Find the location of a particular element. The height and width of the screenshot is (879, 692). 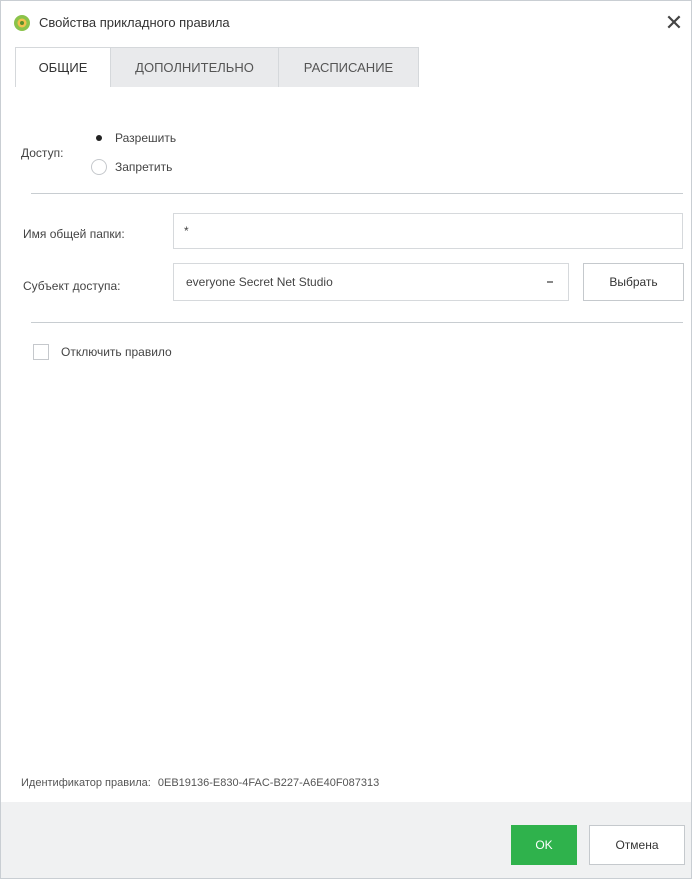

ok-button: OK is located at coordinates (544, 845).